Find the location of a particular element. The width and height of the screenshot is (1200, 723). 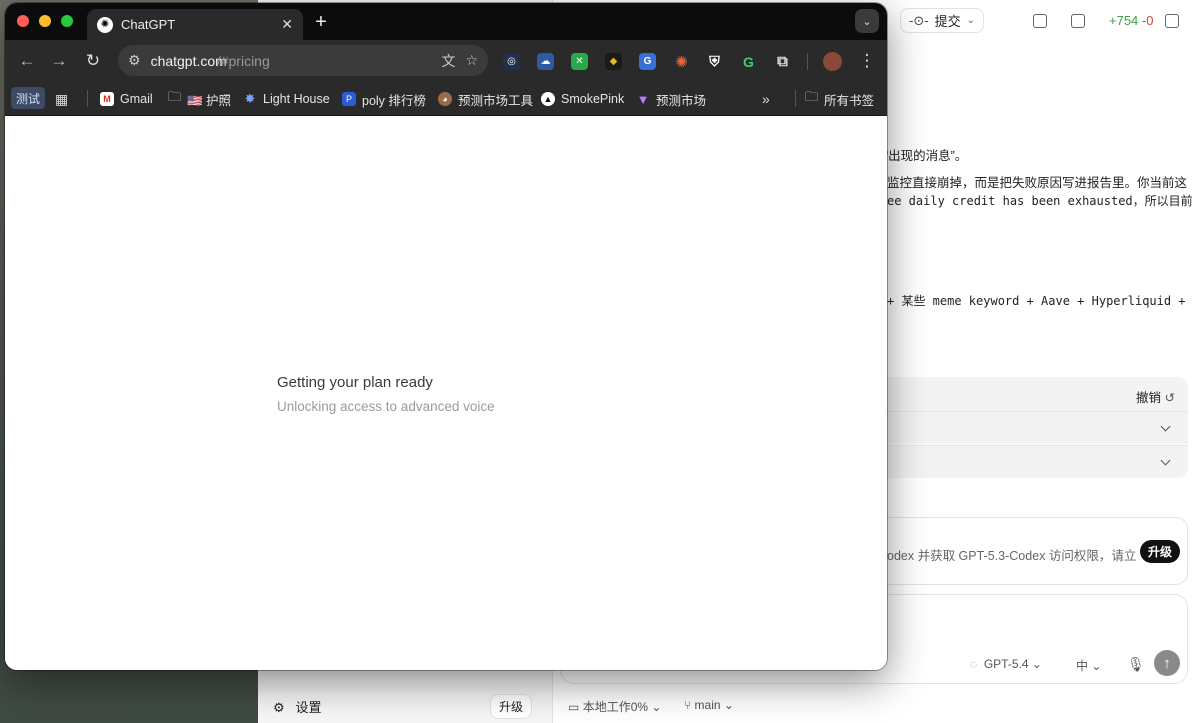

extension-icon: ◎ is located at coordinates (511, 61).